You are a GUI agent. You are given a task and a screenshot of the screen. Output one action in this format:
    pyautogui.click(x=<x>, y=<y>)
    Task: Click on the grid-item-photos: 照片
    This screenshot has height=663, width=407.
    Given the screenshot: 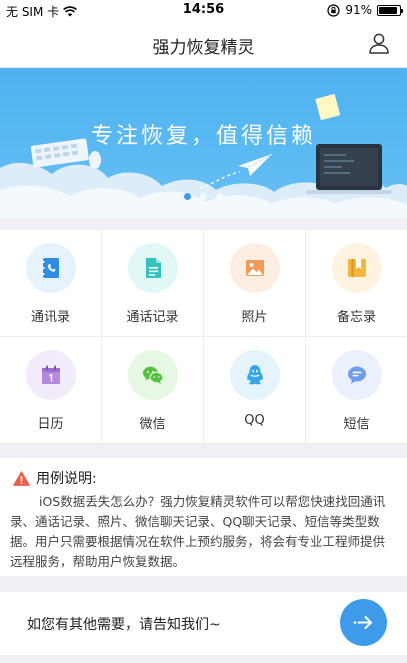 What is the action you would take?
    pyautogui.click(x=255, y=283)
    